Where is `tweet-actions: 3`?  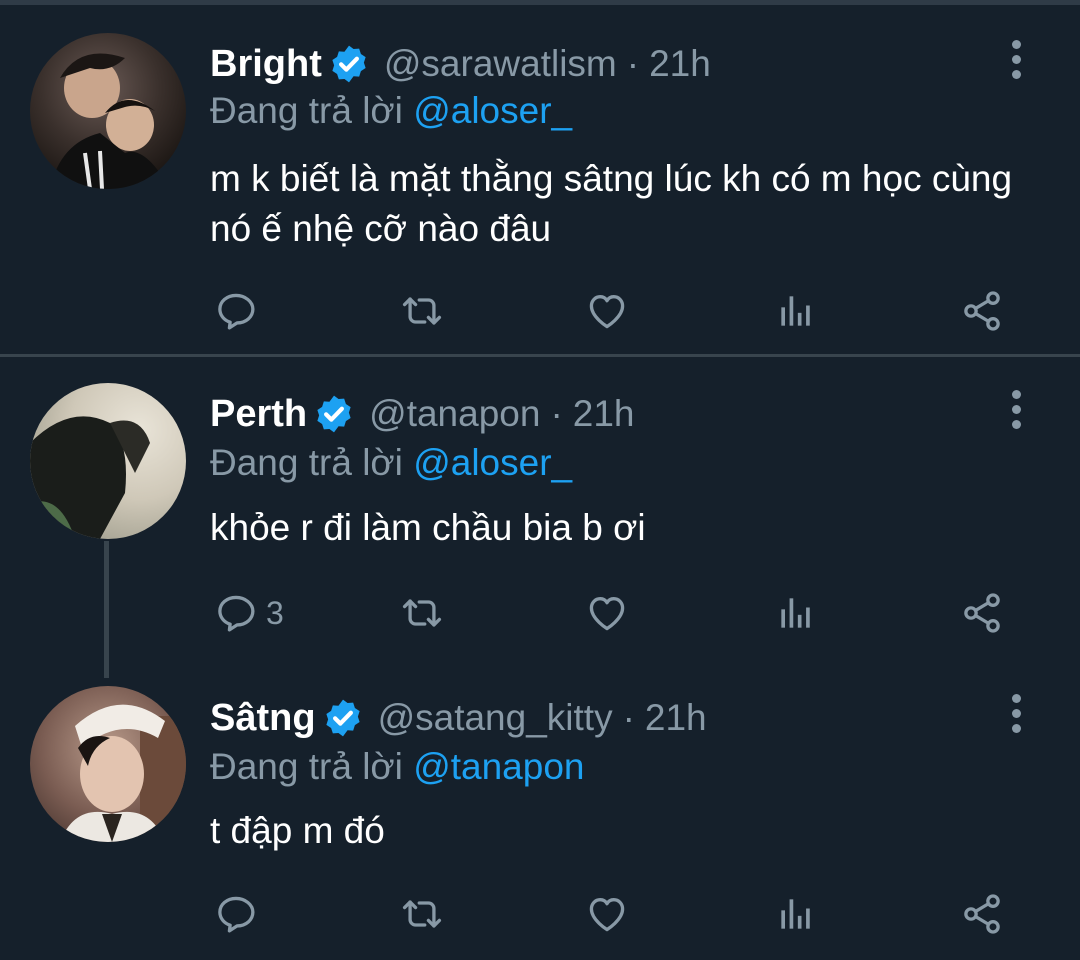
tweet-actions: 3 is located at coordinates (540, 613).